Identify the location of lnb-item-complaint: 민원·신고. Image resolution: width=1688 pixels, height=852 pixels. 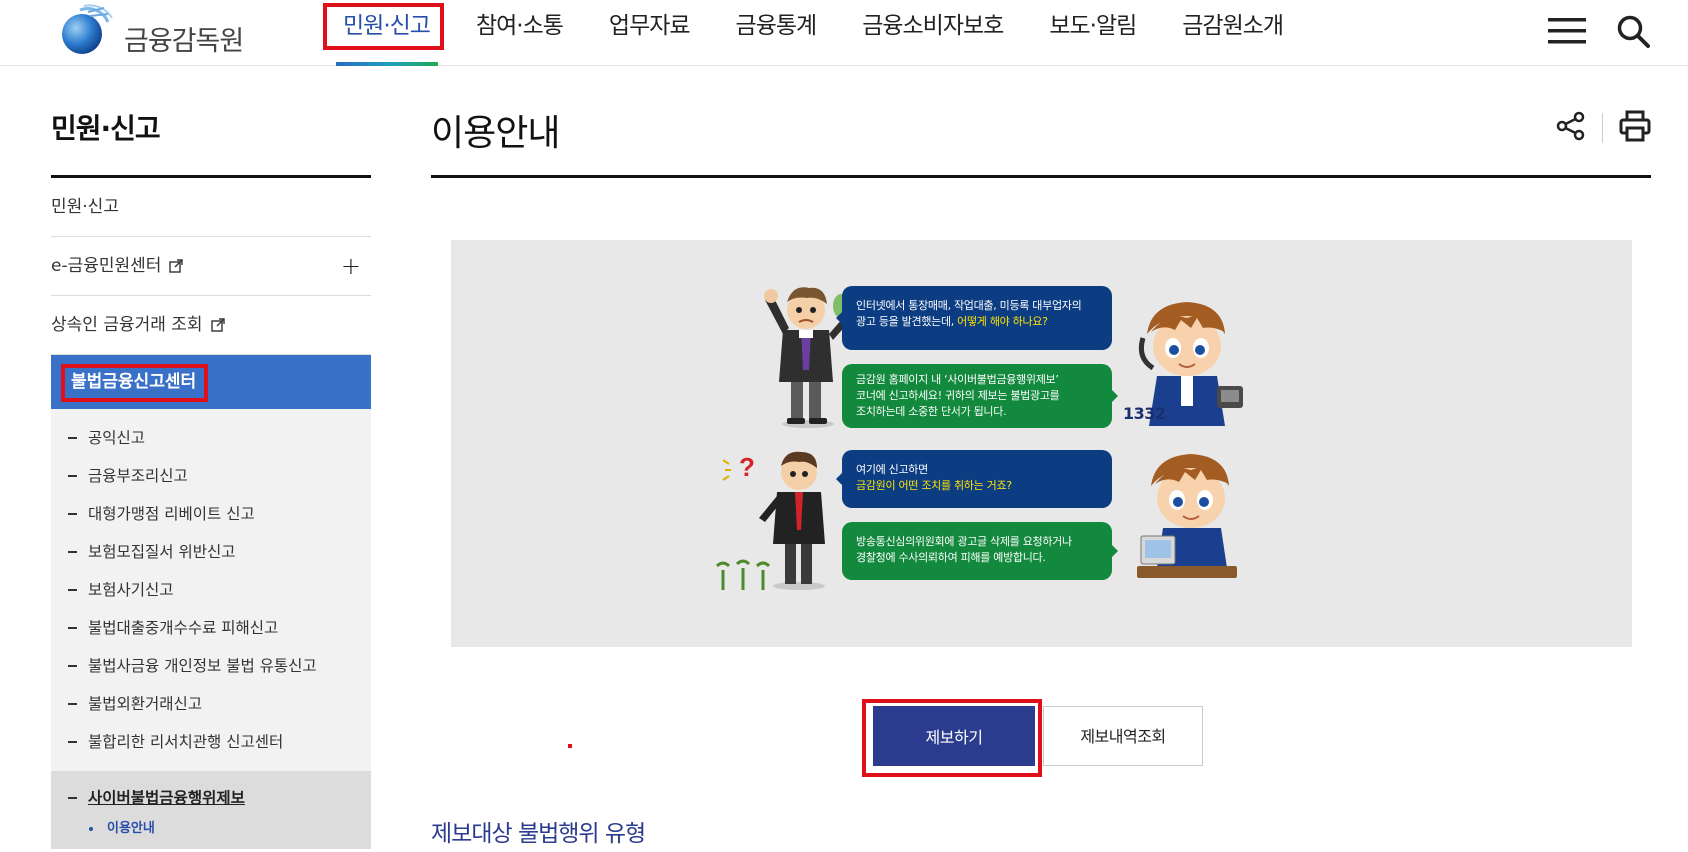
(211, 207).